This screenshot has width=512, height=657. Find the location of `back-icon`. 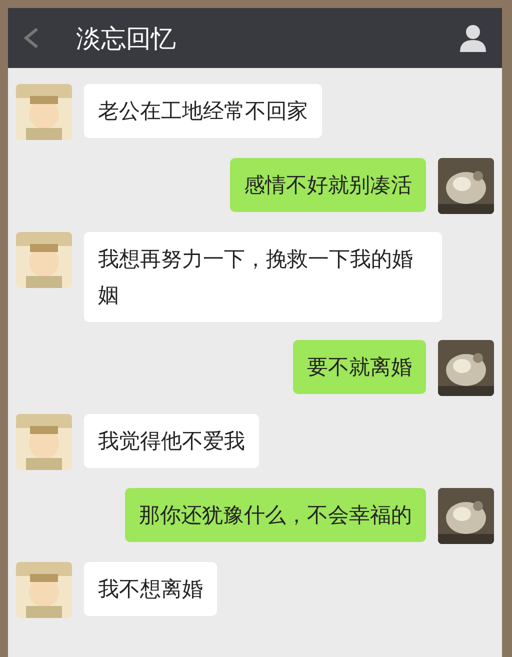

back-icon is located at coordinates (31, 38).